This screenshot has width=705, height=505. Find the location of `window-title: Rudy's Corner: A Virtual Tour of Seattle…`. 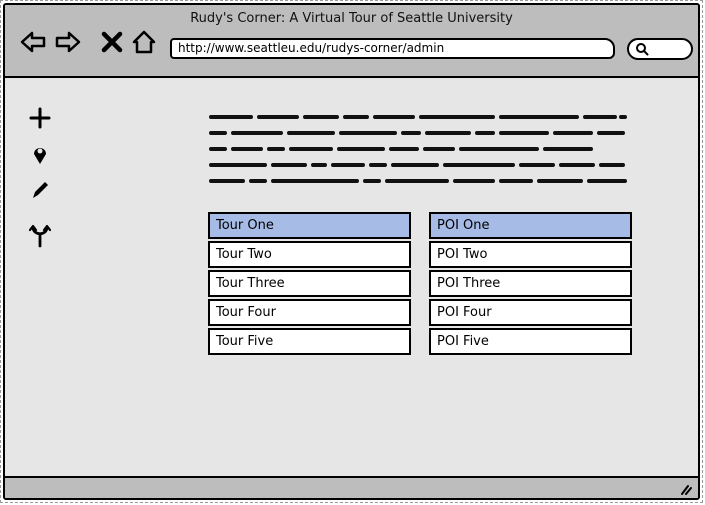

window-title: Rudy's Corner: A Virtual Tour of Seattle… is located at coordinates (351, 18).